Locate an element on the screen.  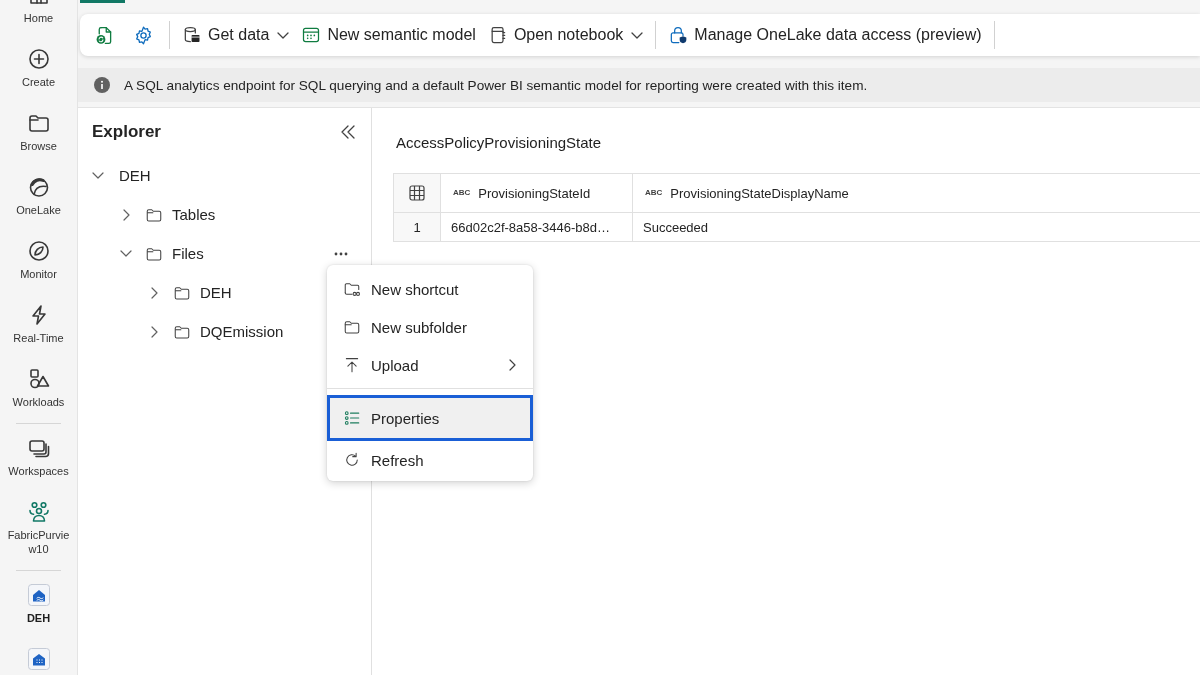
menu-item: Upload is located at coordinates (430, 365).